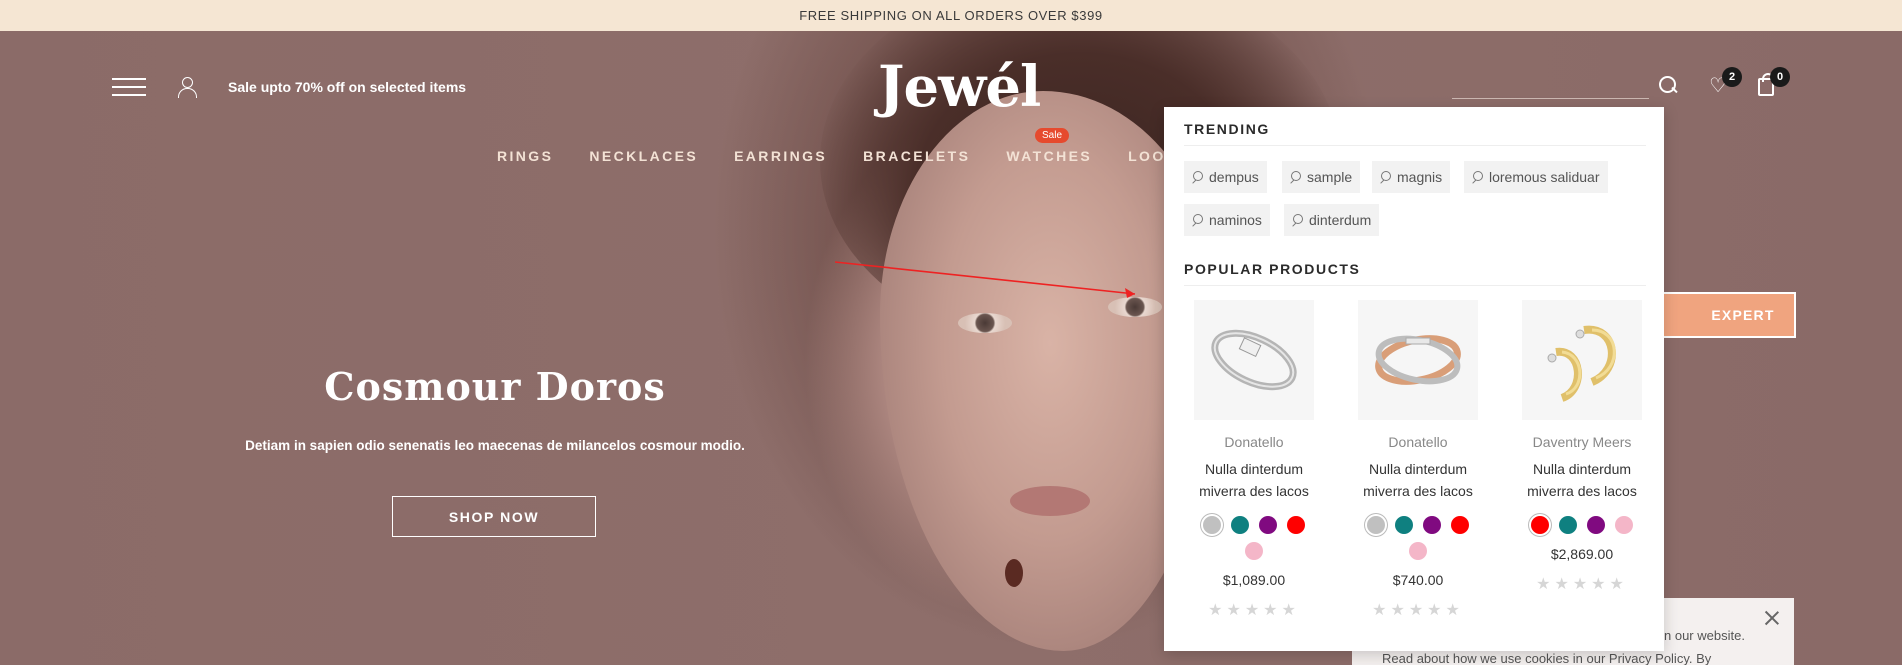  Describe the element at coordinates (494, 516) in the screenshot. I see `shop-now-button: SHOP NOW` at that location.